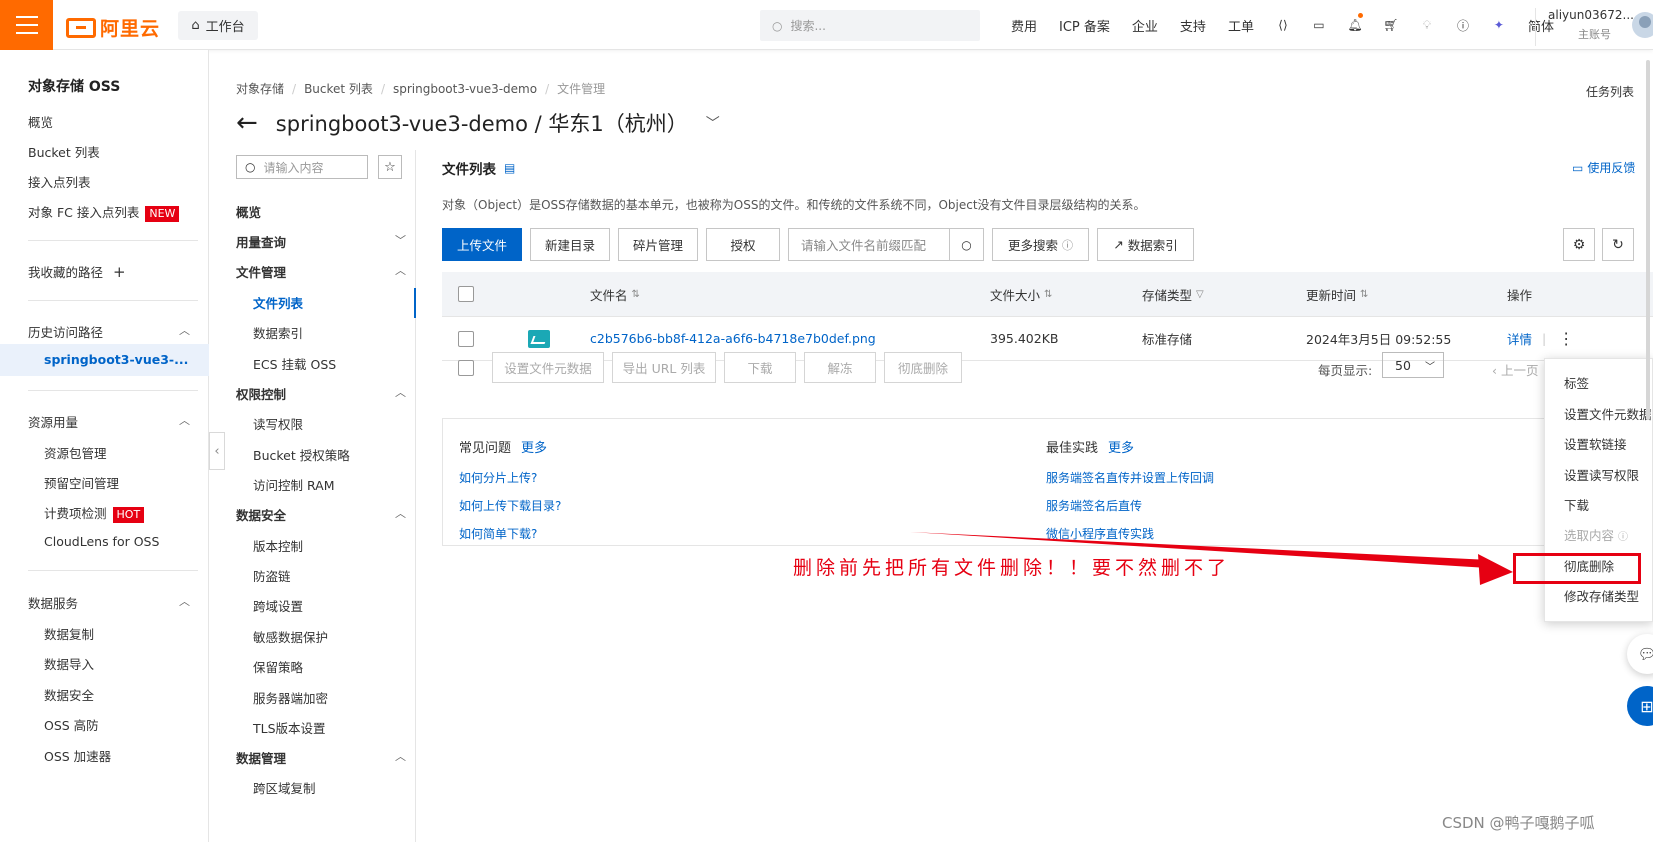 Image resolution: width=1653 pixels, height=842 pixels. Describe the element at coordinates (321, 241) in the screenshot. I see `bucket-nav-usage: 用量查询 ﹀` at that location.